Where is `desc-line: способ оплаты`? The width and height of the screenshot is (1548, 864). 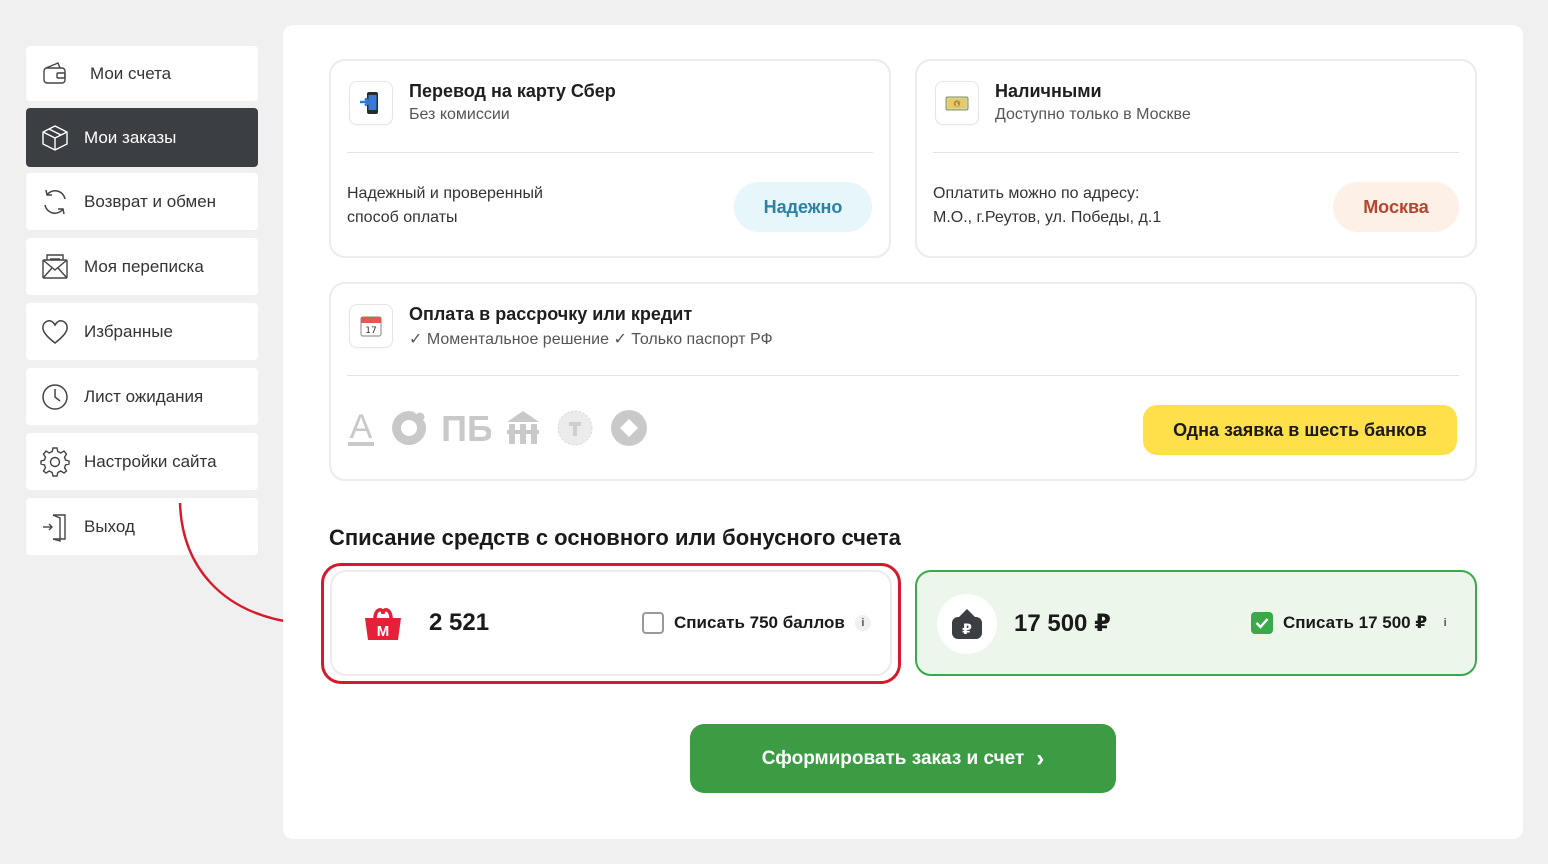 desc-line: способ оплаты is located at coordinates (402, 217).